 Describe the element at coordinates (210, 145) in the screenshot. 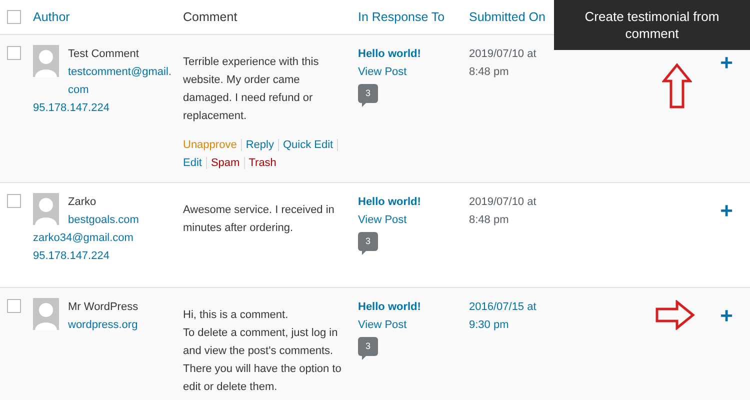

I see `row-action-link: Unapprove` at that location.